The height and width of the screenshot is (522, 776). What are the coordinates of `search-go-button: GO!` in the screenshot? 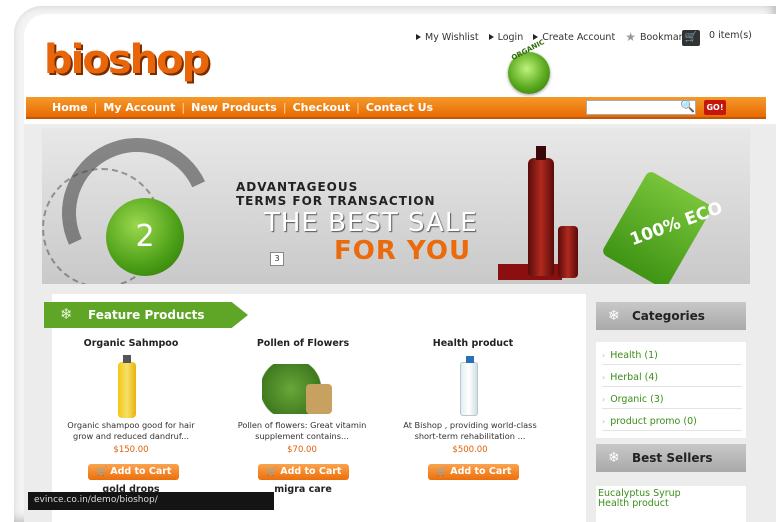 It's located at (715, 107).